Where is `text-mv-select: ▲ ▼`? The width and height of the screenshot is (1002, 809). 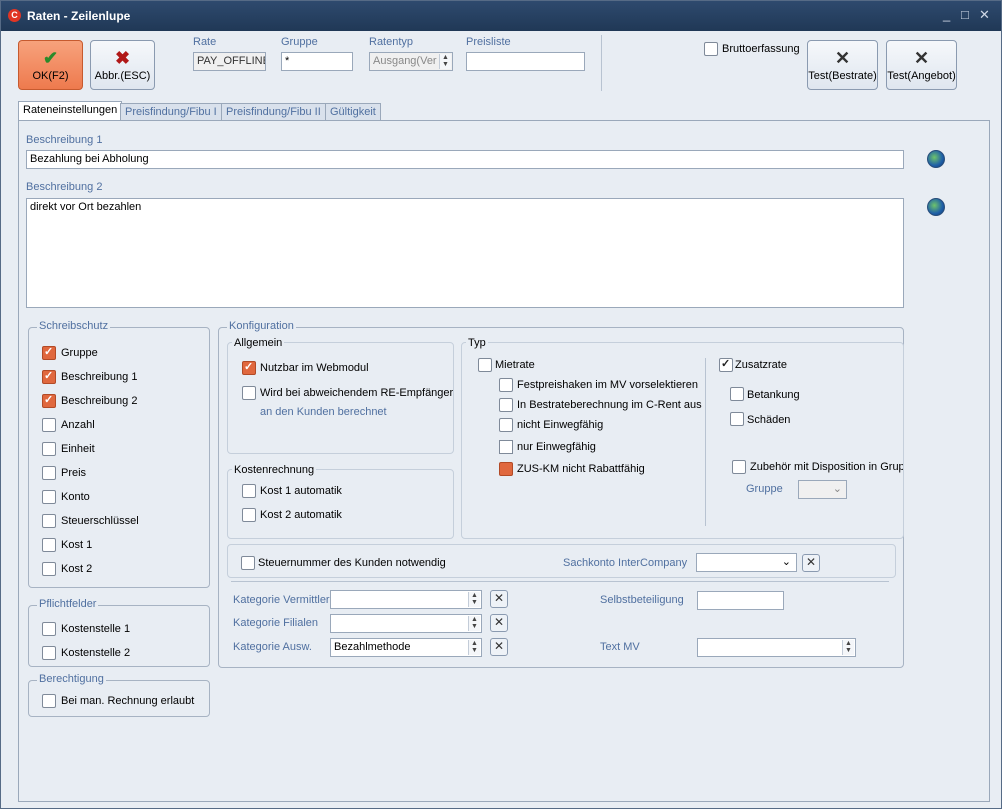
text-mv-select: ▲ ▼ is located at coordinates (776, 647).